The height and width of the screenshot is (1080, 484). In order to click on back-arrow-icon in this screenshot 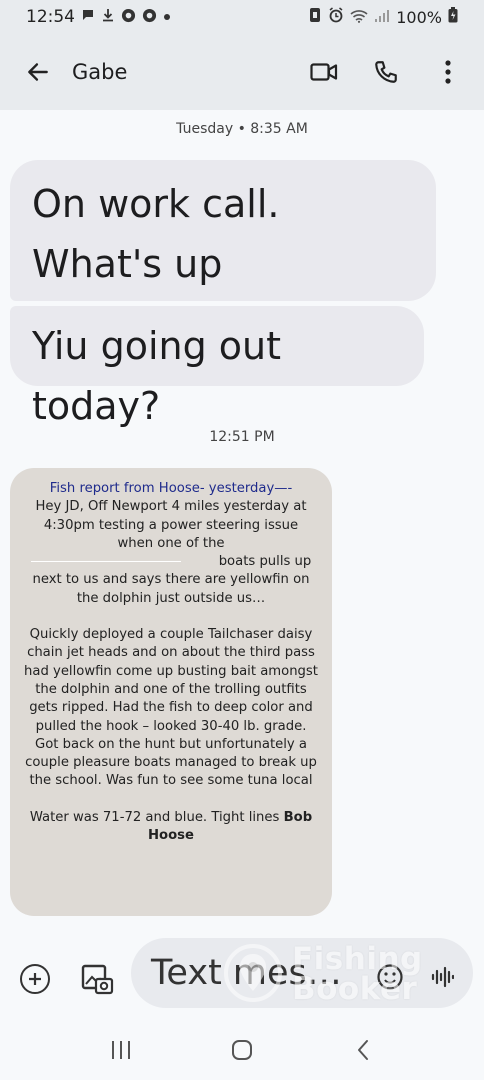, I will do `click(38, 72)`.